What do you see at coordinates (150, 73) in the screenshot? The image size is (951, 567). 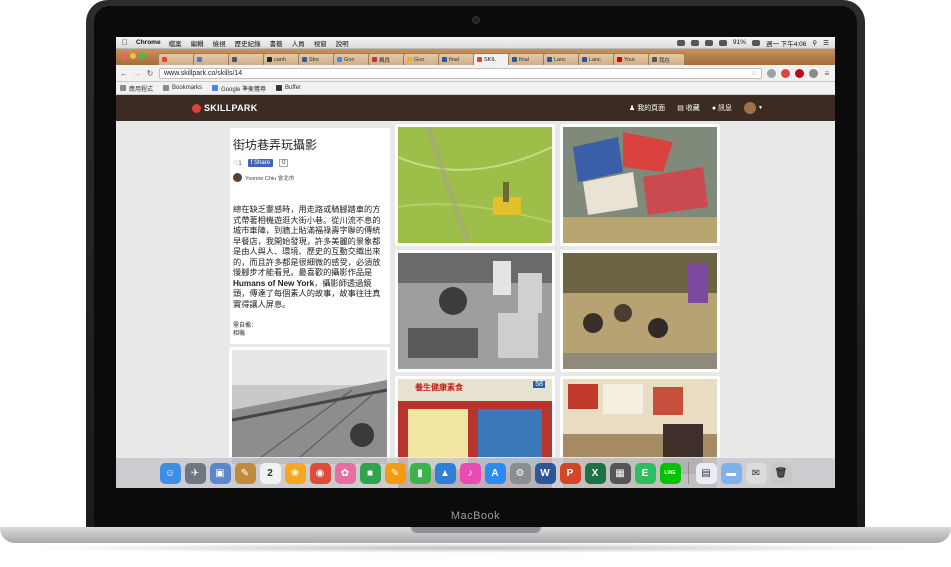 I see `reload-icon: ↻` at bounding box center [150, 73].